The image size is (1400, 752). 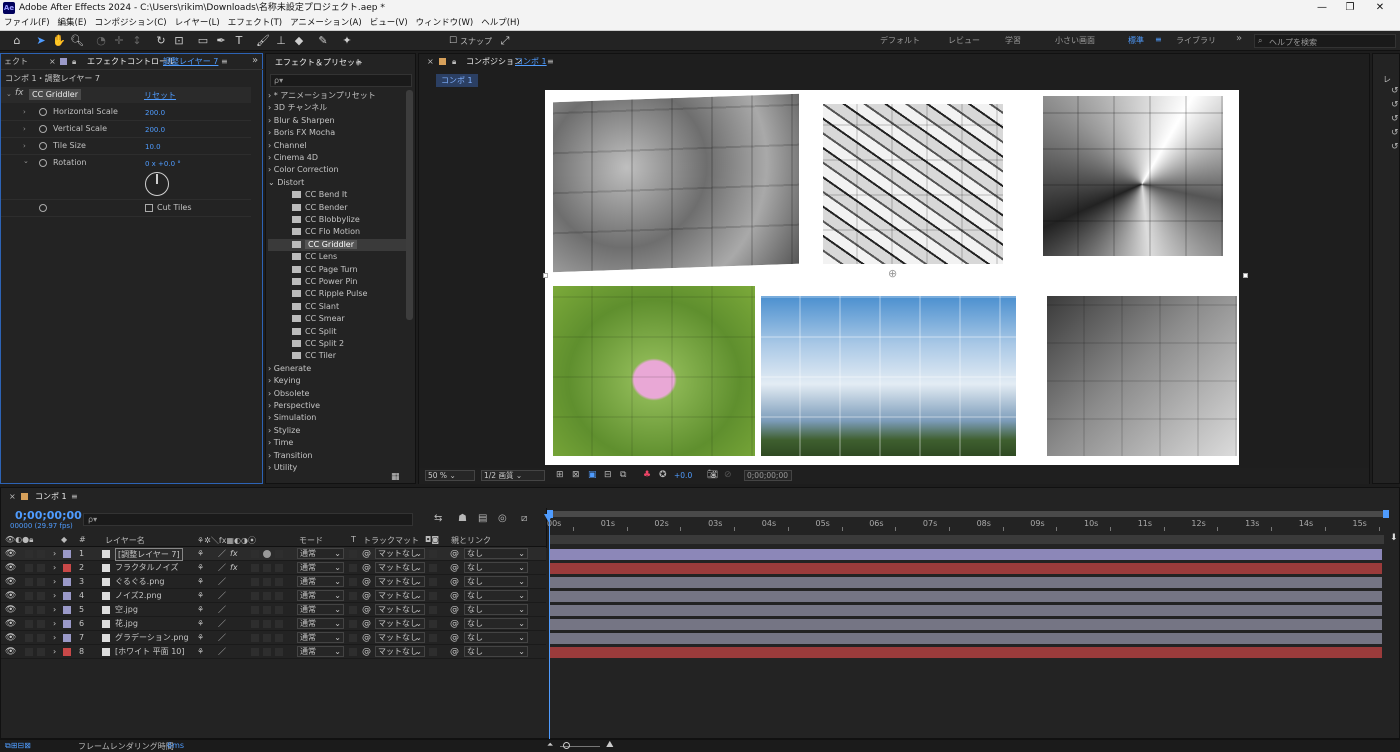 I want to click on effect-item: CC Page Turn, so click(x=338, y=270).